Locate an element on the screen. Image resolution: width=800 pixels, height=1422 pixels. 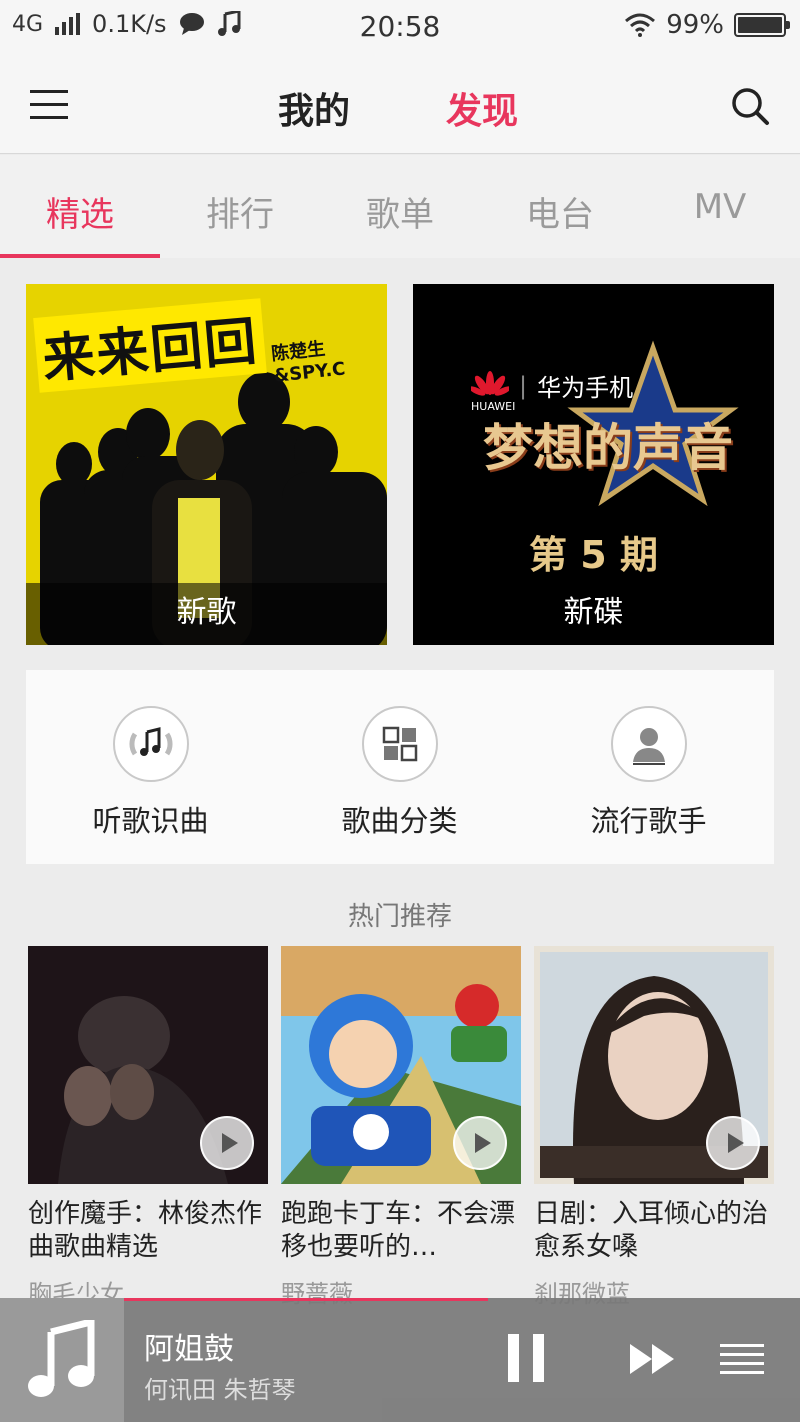
playlist-card: 跑跑卡丁车：不会漂移也要听的… 野蔷薇 is located at coordinates (401, 1127).